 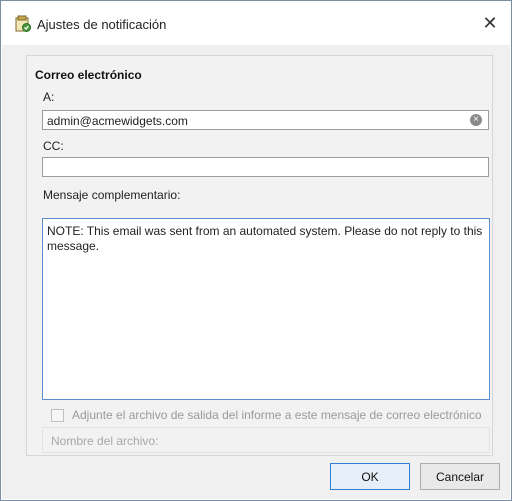 I want to click on ok-button: OK, so click(x=370, y=476).